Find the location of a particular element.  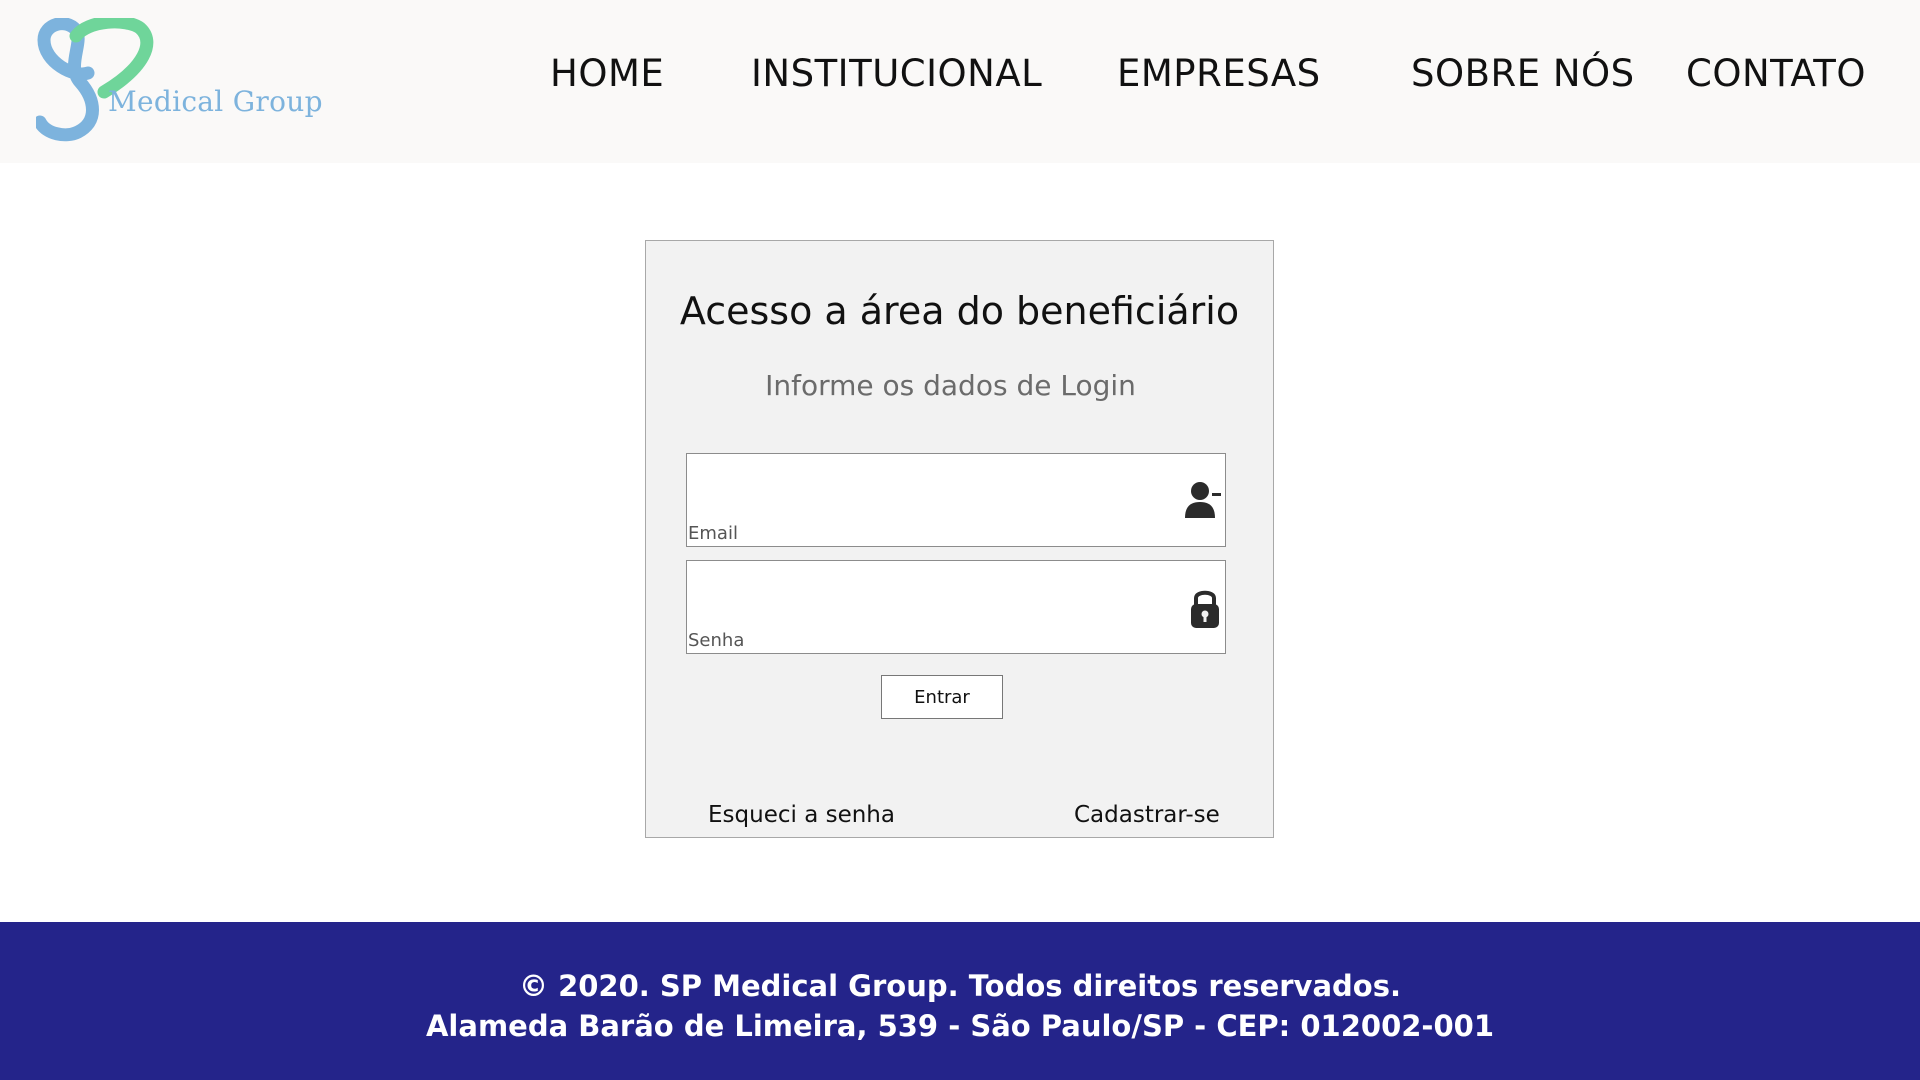

sp-heart-logo-icon is located at coordinates (95, 80).